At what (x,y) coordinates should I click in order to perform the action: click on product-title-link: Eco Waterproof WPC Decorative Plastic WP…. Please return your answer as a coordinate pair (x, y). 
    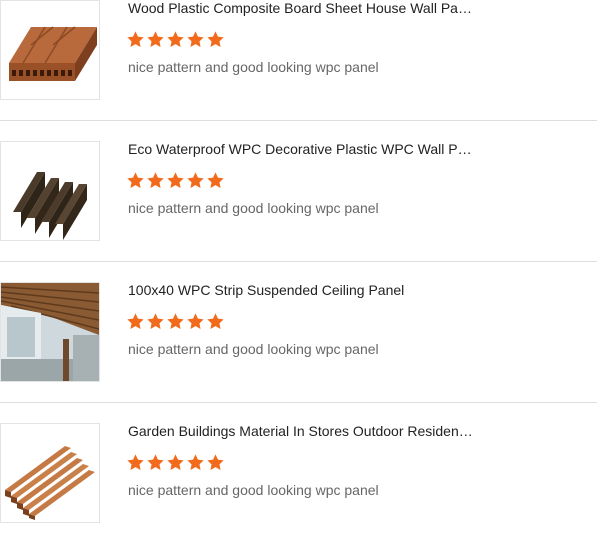
    Looking at the image, I should click on (300, 149).